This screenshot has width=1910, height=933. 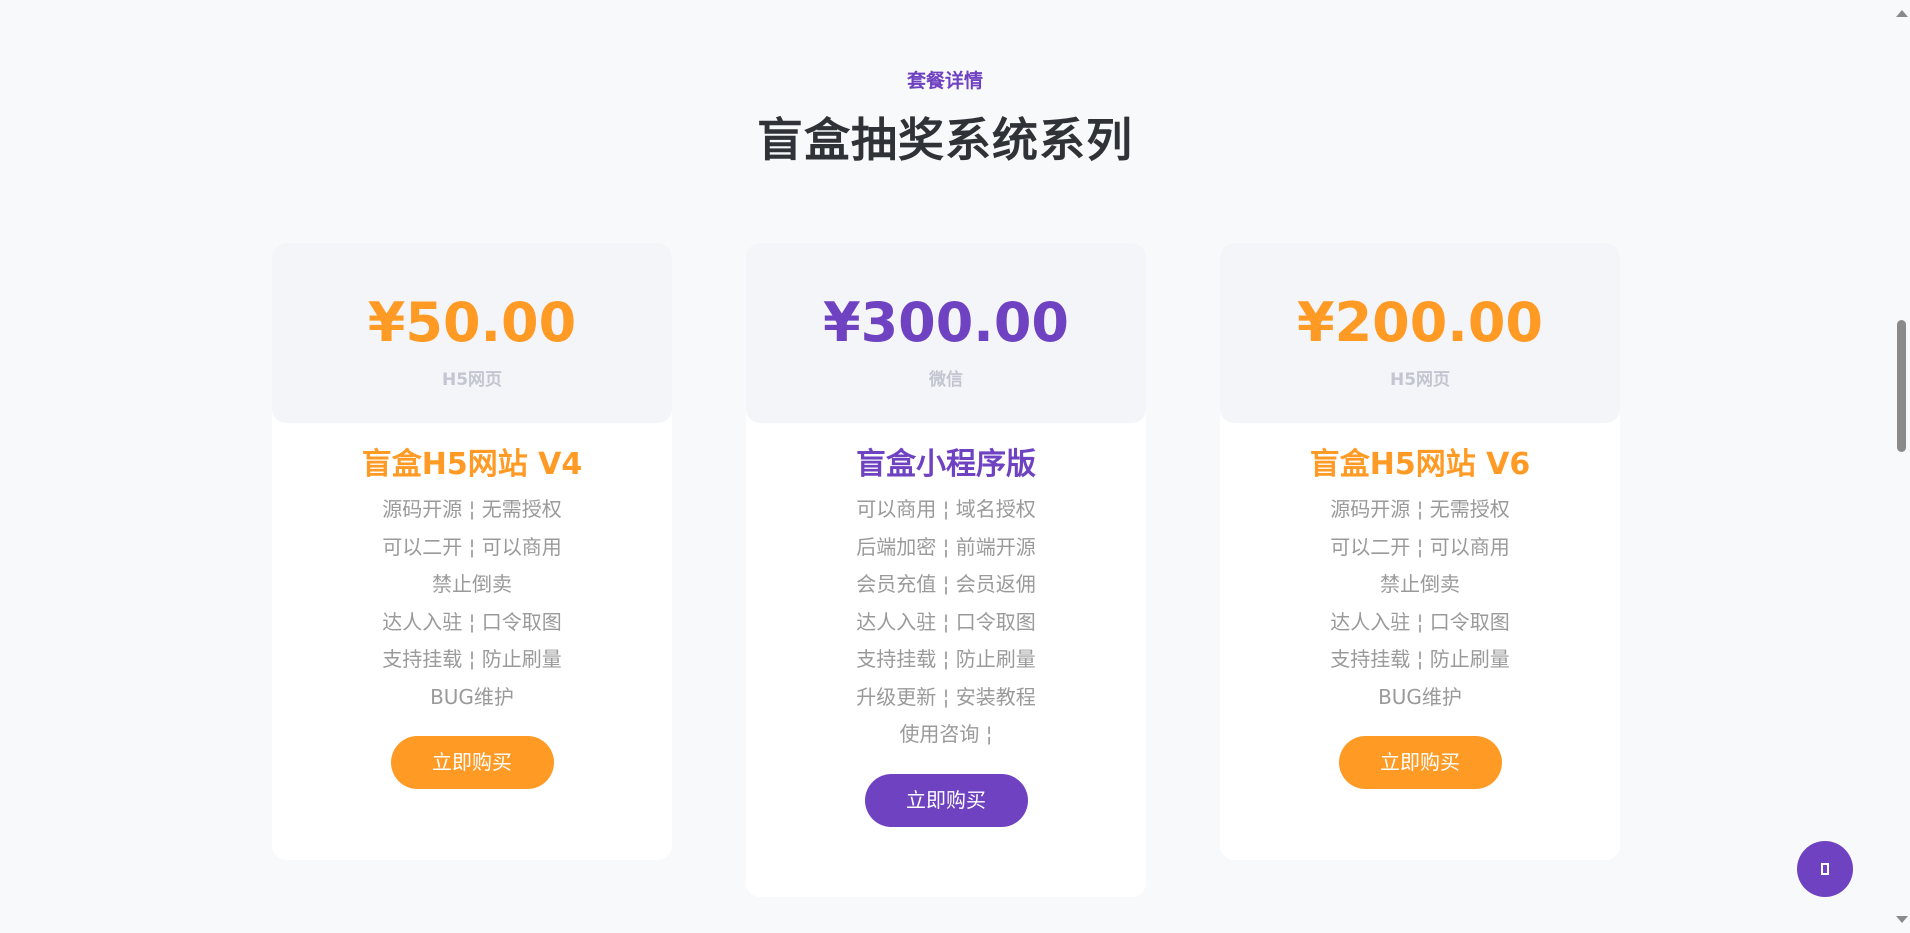 What do you see at coordinates (946, 696) in the screenshot?
I see `feature-item: 升级更新 ¦ 安装教程` at bounding box center [946, 696].